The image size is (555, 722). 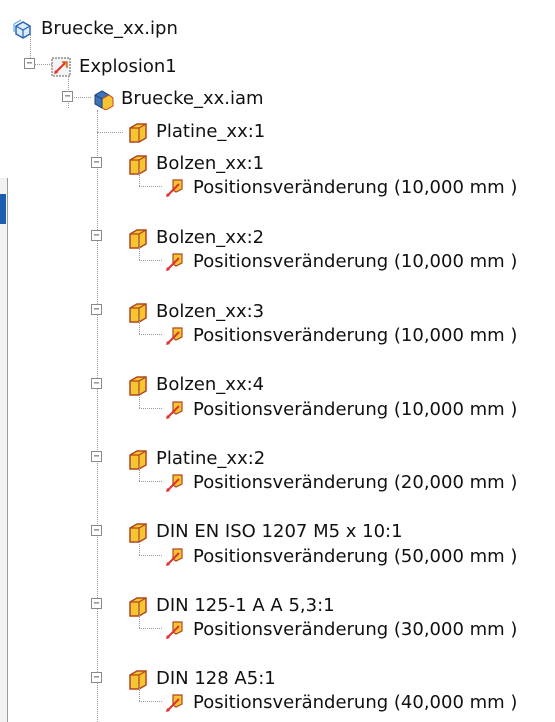 What do you see at coordinates (211, 131) in the screenshot?
I see `tree-item-label: Platine_xx:1` at bounding box center [211, 131].